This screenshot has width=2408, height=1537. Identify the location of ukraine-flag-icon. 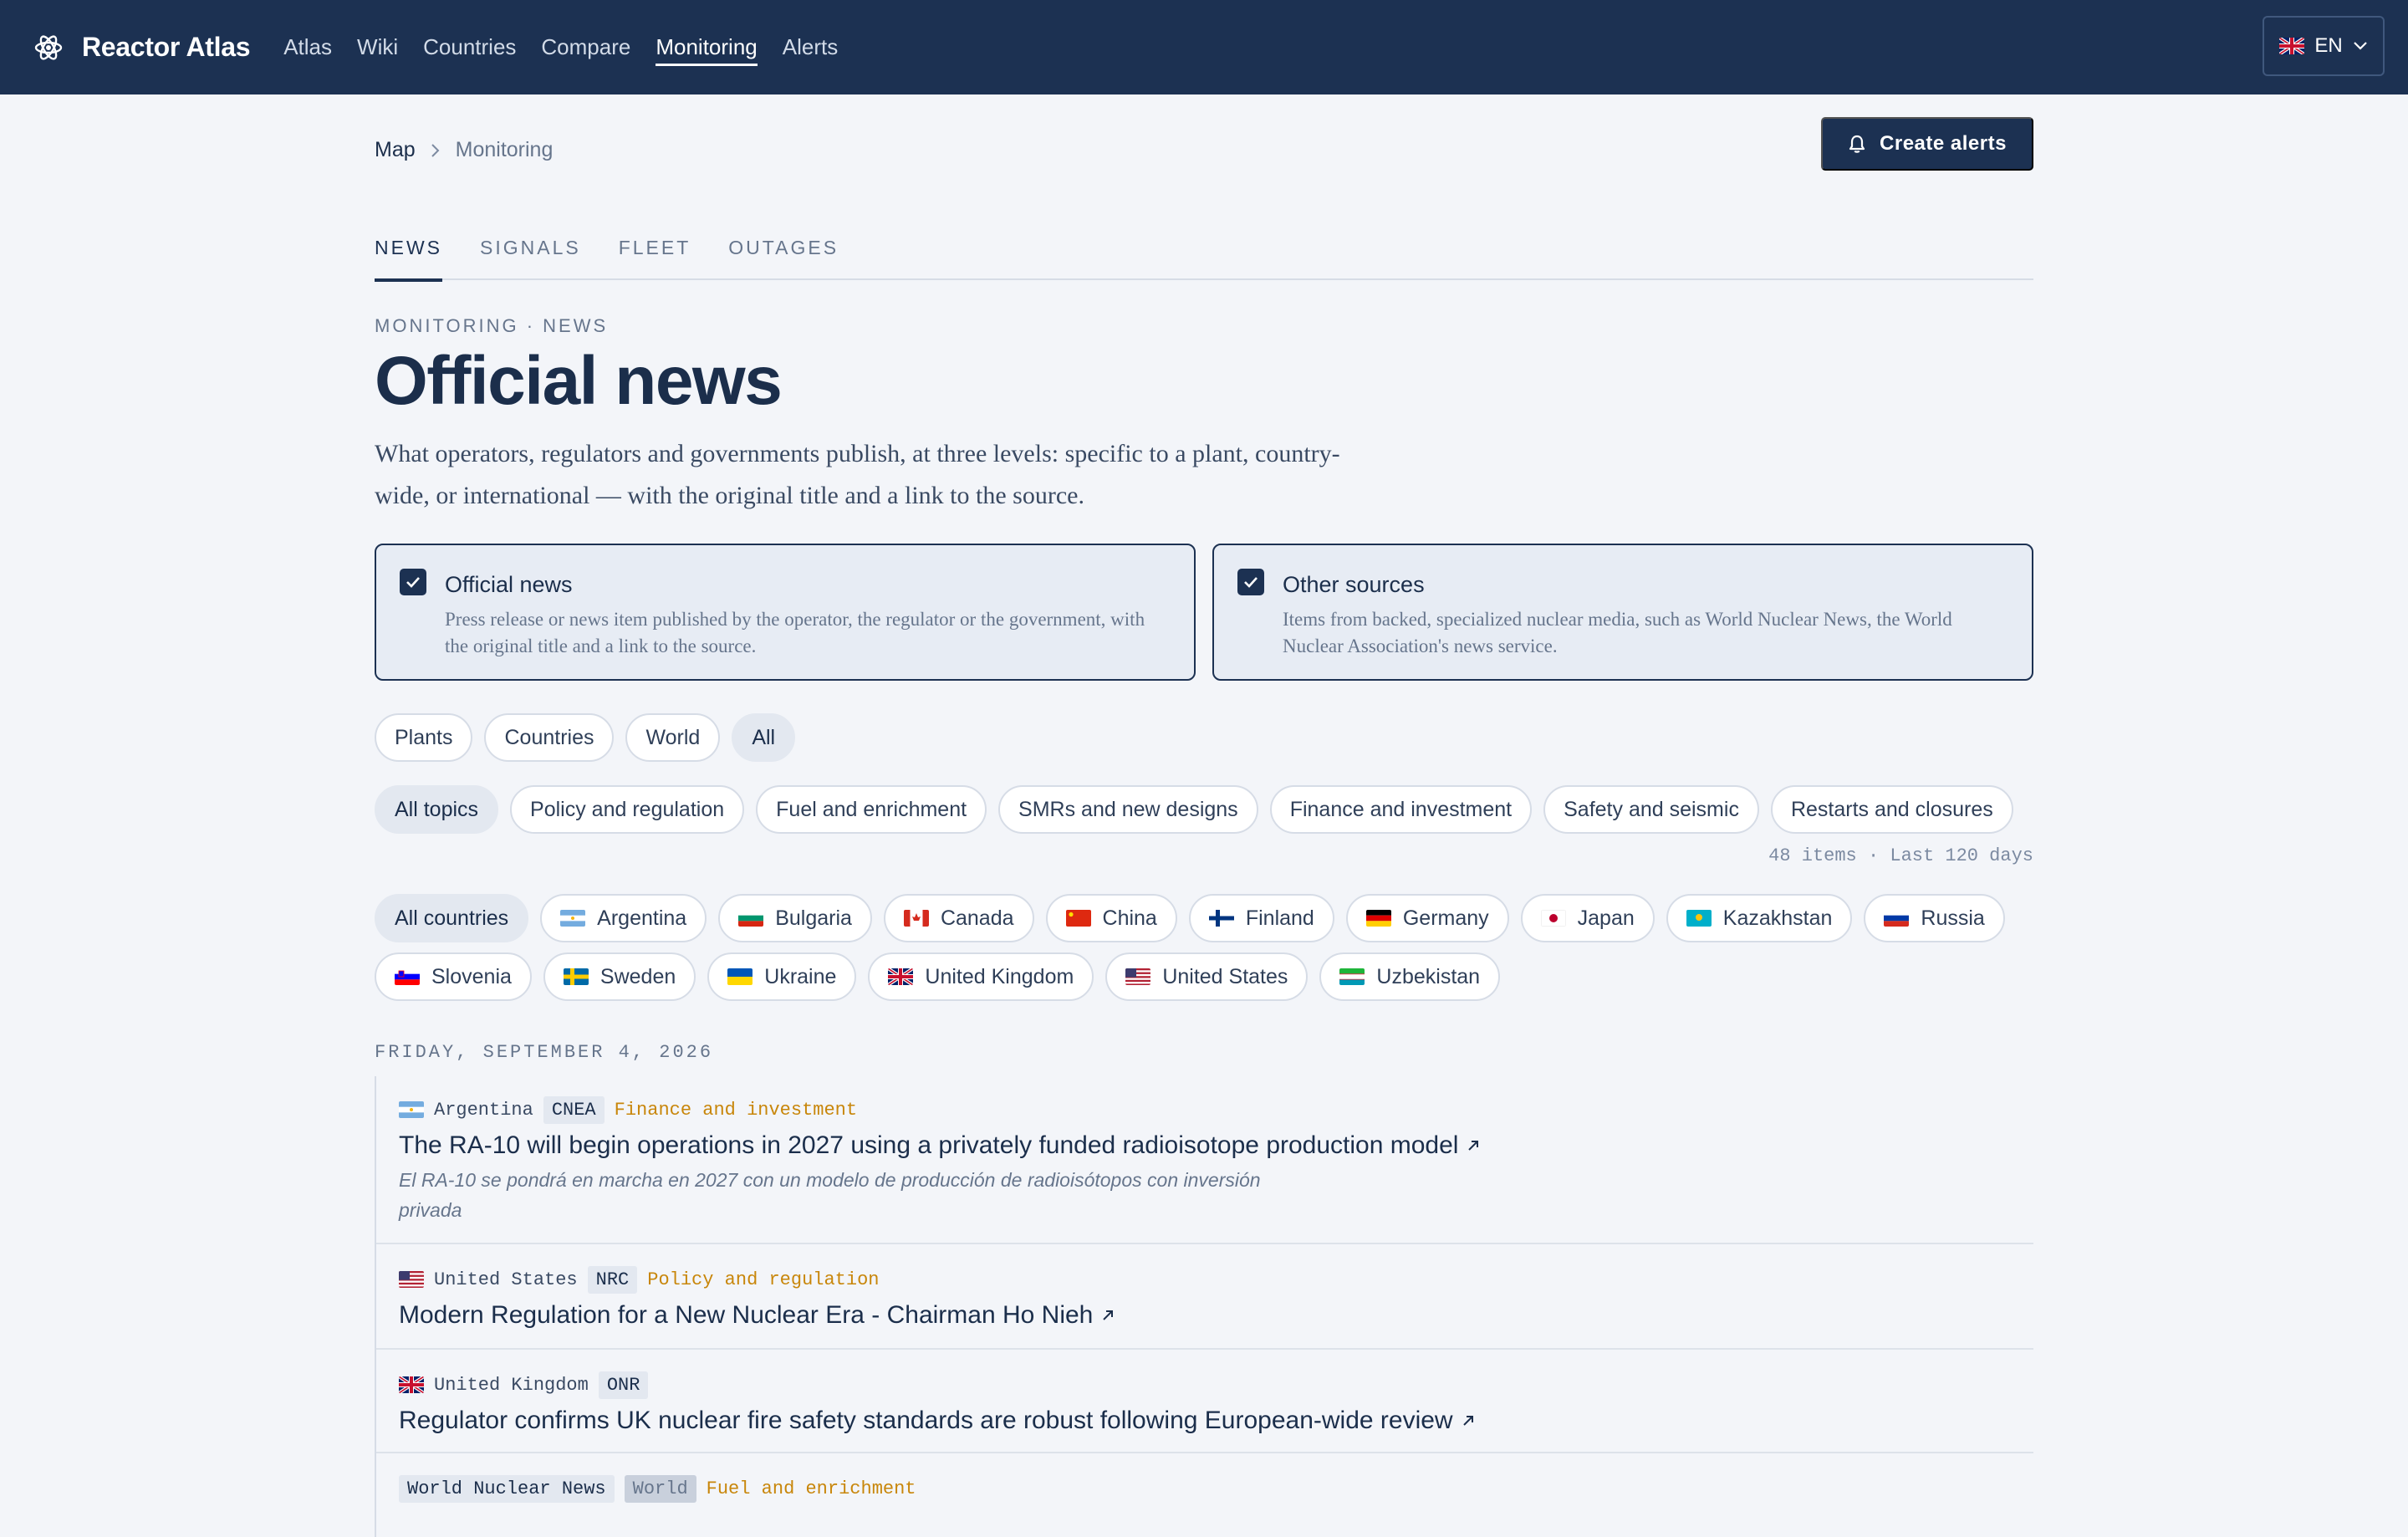
(740, 976).